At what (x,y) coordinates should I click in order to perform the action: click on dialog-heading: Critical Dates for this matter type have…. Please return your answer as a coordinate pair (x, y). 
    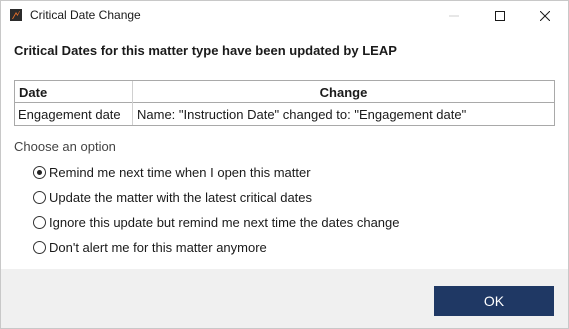
    Looking at the image, I should click on (205, 50).